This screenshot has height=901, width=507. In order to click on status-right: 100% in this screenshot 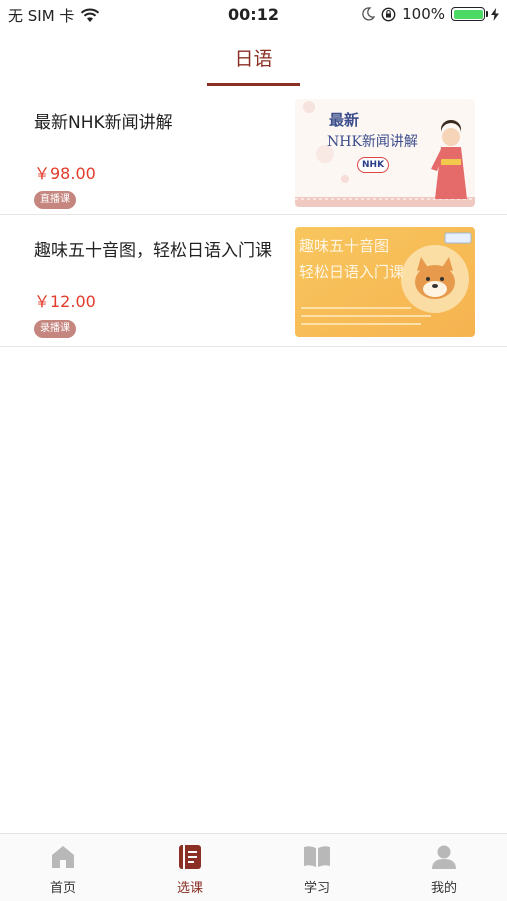, I will do `click(430, 14)`.